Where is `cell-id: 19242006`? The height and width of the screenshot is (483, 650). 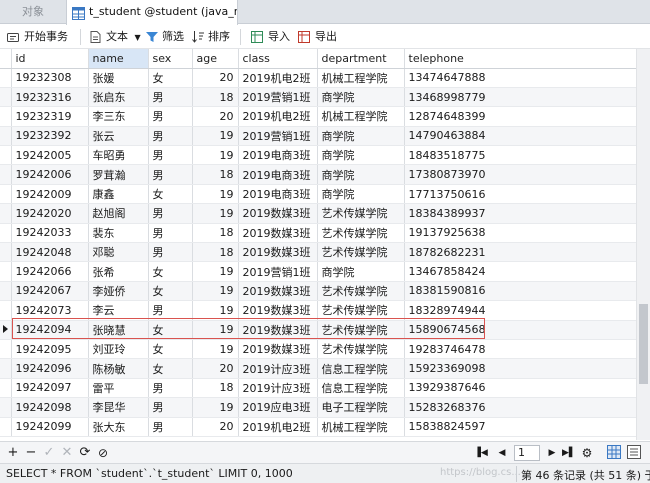 cell-id: 19242006 is located at coordinates (50, 174).